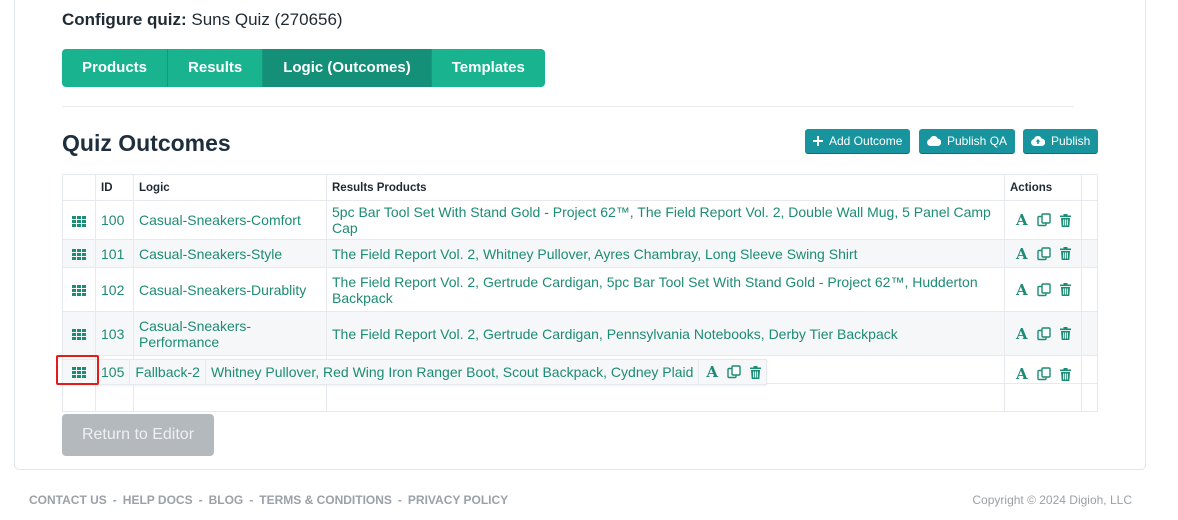 This screenshot has width=1178, height=520. What do you see at coordinates (114, 333) in the screenshot?
I see `row-id: 103` at bounding box center [114, 333].